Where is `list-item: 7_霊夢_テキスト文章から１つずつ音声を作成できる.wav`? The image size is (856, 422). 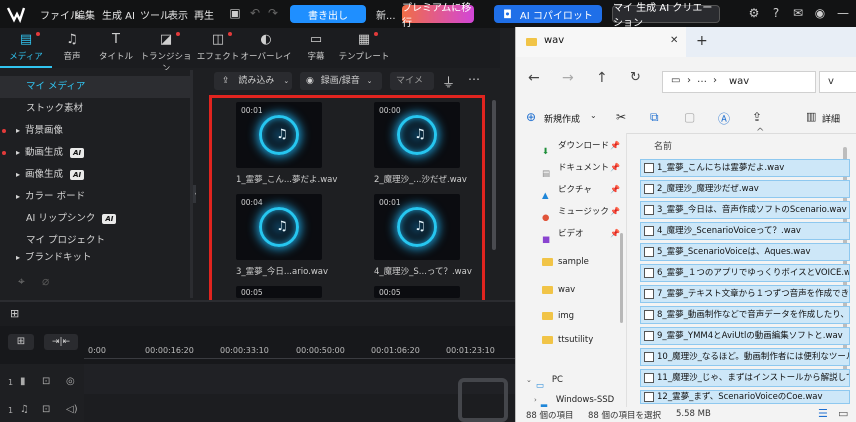 list-item: 7_霊夢_テキスト文章から１つずつ音声を作成できる.wav is located at coordinates (745, 294).